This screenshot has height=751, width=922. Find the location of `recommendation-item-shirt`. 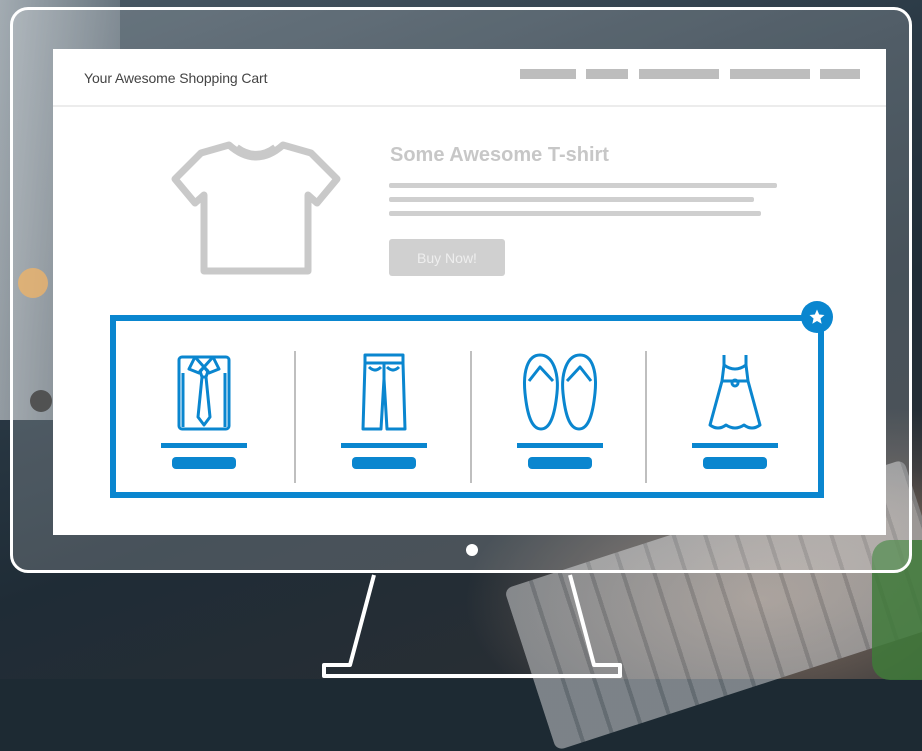

recommendation-item-shirt is located at coordinates (204, 406).